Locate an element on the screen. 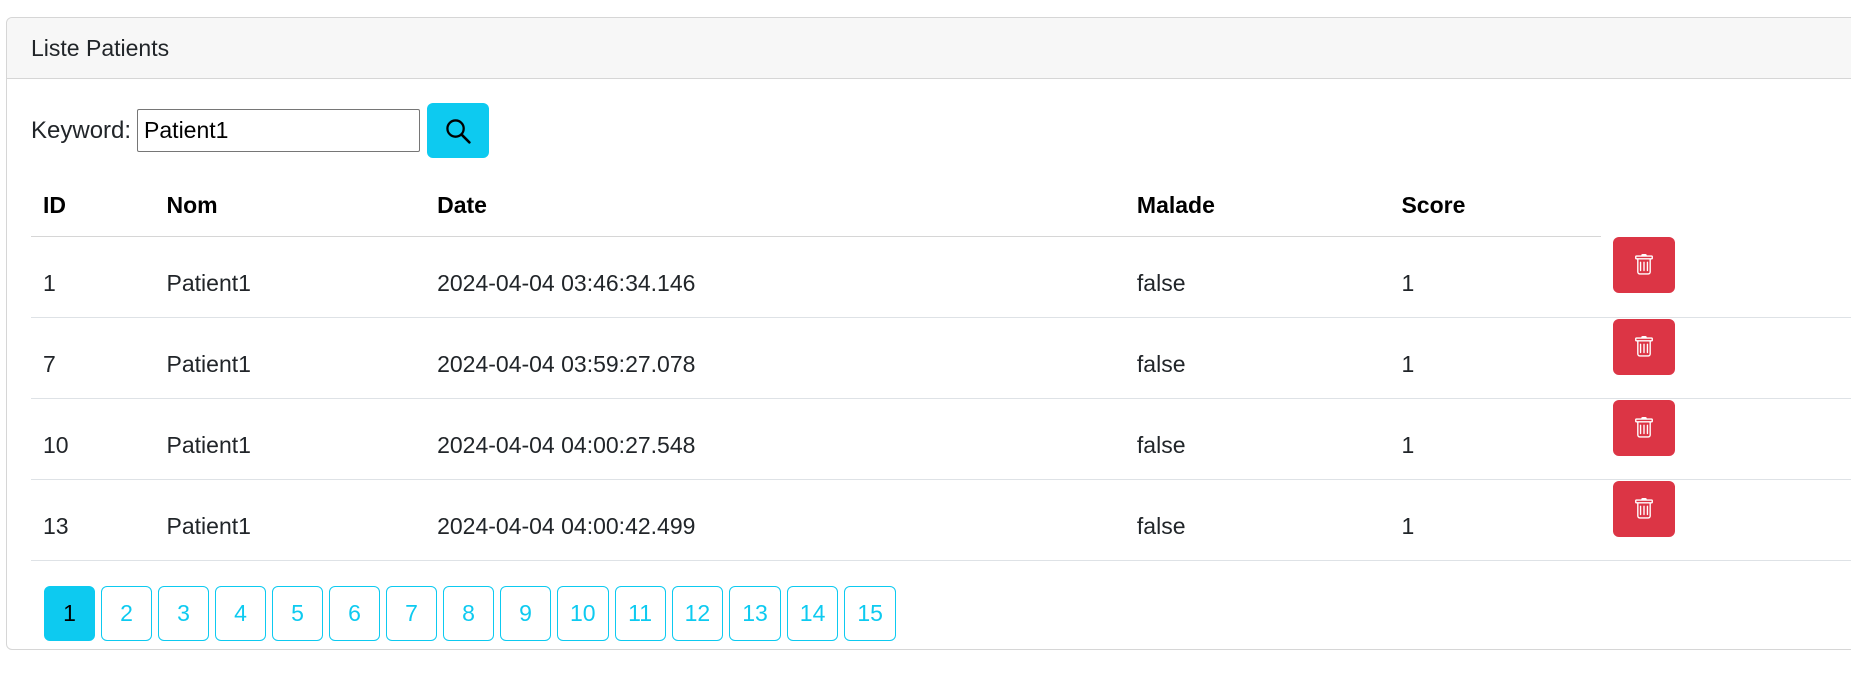 The image size is (1851, 673). page-button-12: 12 is located at coordinates (697, 613).